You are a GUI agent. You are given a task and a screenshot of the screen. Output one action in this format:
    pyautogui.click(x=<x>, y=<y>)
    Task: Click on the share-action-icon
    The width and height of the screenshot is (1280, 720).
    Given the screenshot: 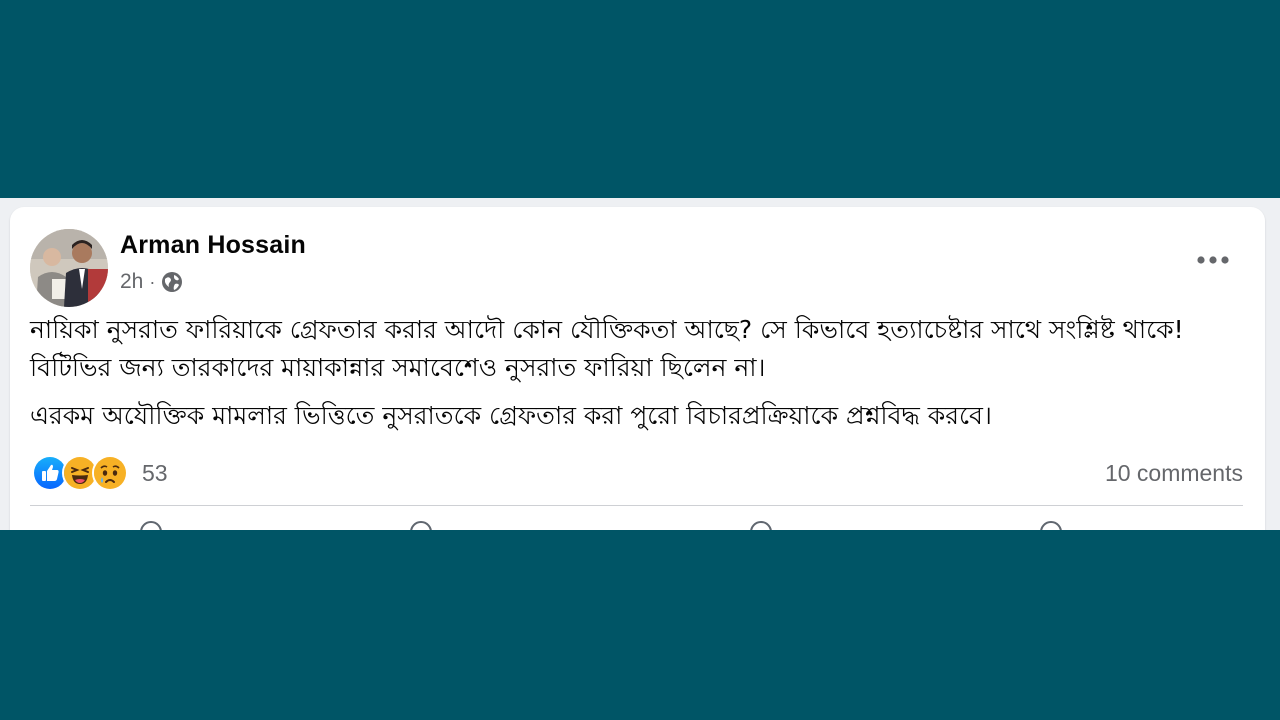 What is the action you would take?
    pyautogui.click(x=1051, y=525)
    